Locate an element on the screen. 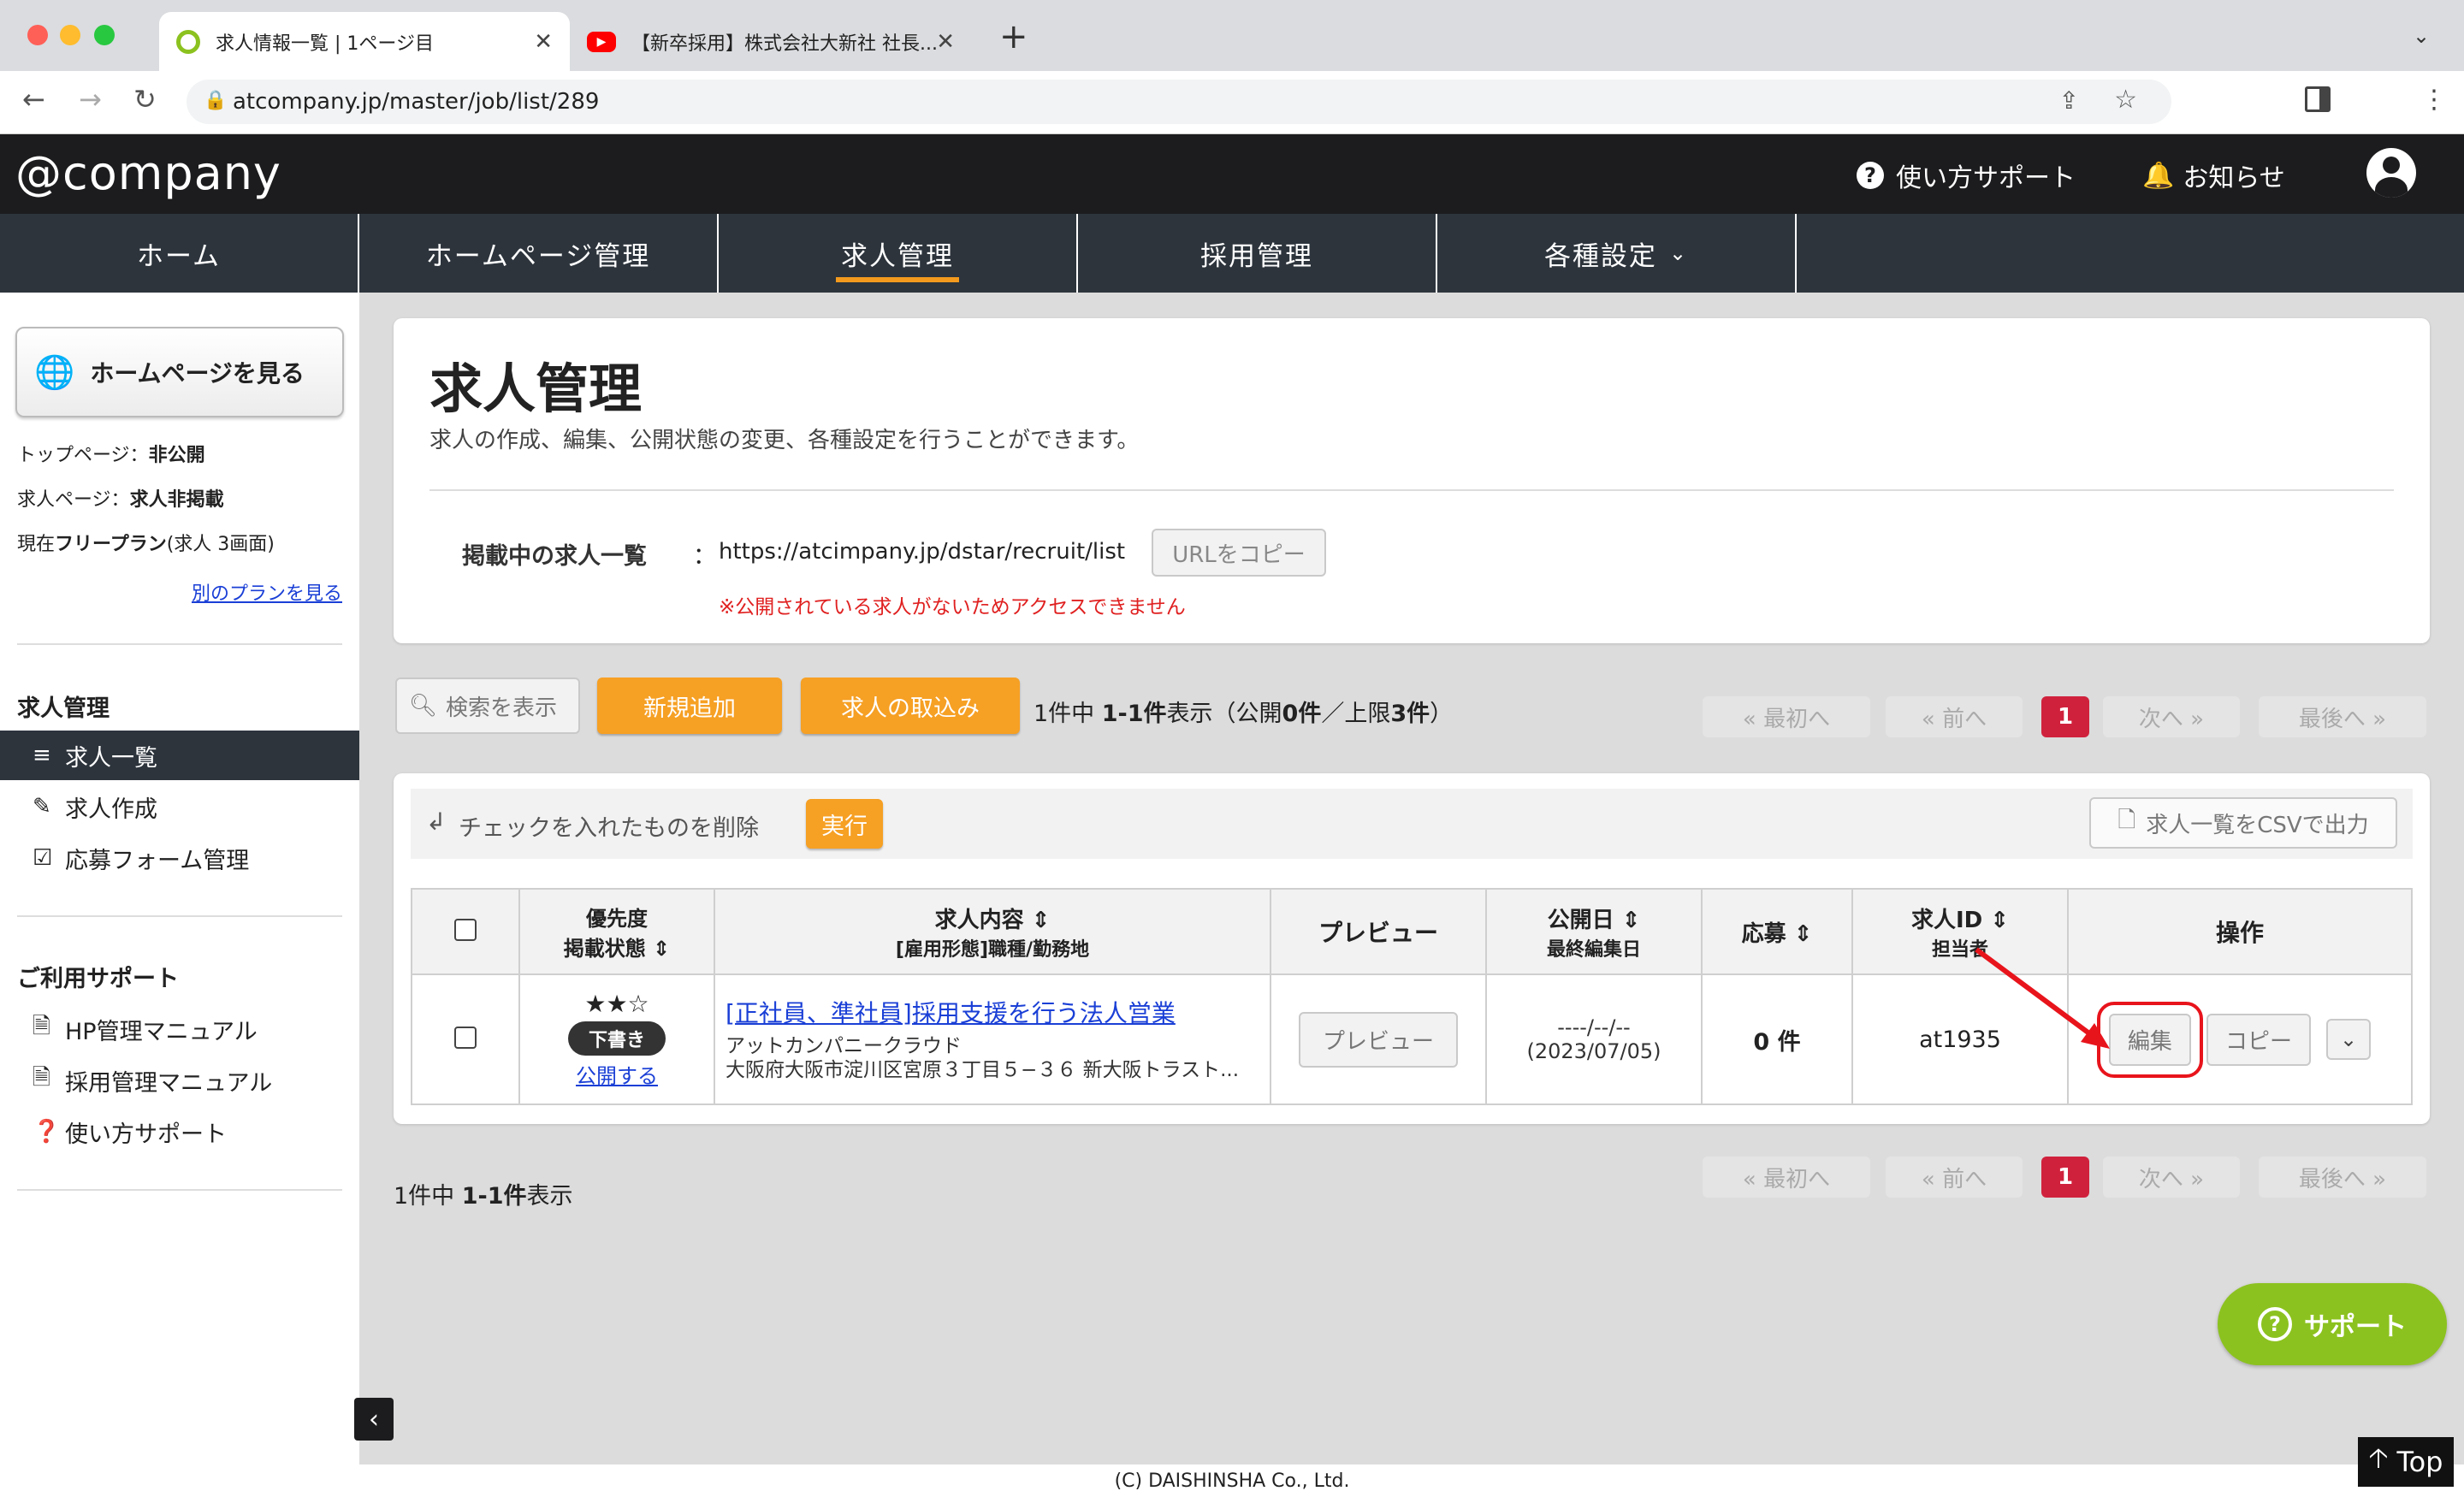  job-title-link: [正社員、準社員]採用支援を行う法人営業 is located at coordinates (951, 1013).